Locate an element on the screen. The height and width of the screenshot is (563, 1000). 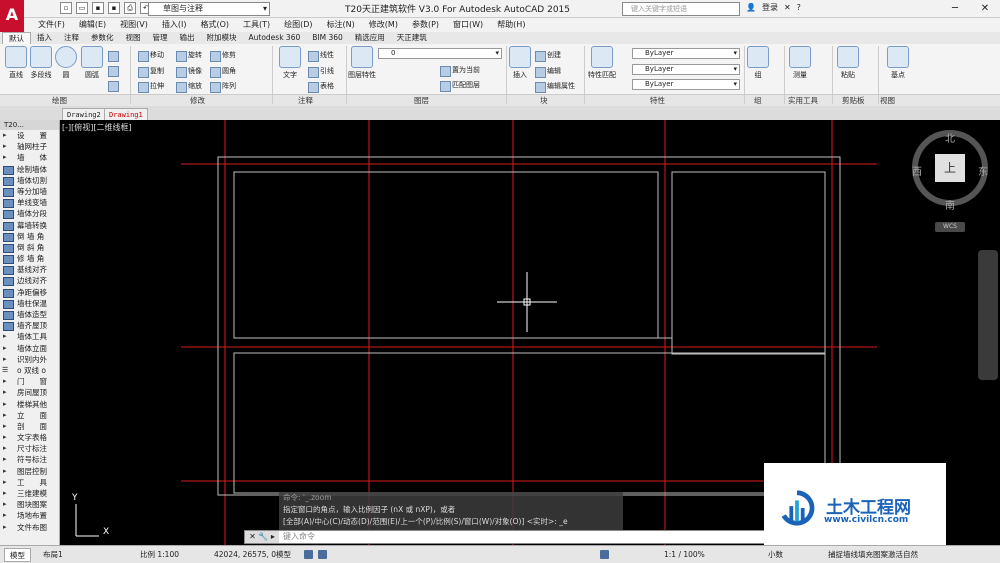
tab-view: 视图 is located at coordinates (133, 38).